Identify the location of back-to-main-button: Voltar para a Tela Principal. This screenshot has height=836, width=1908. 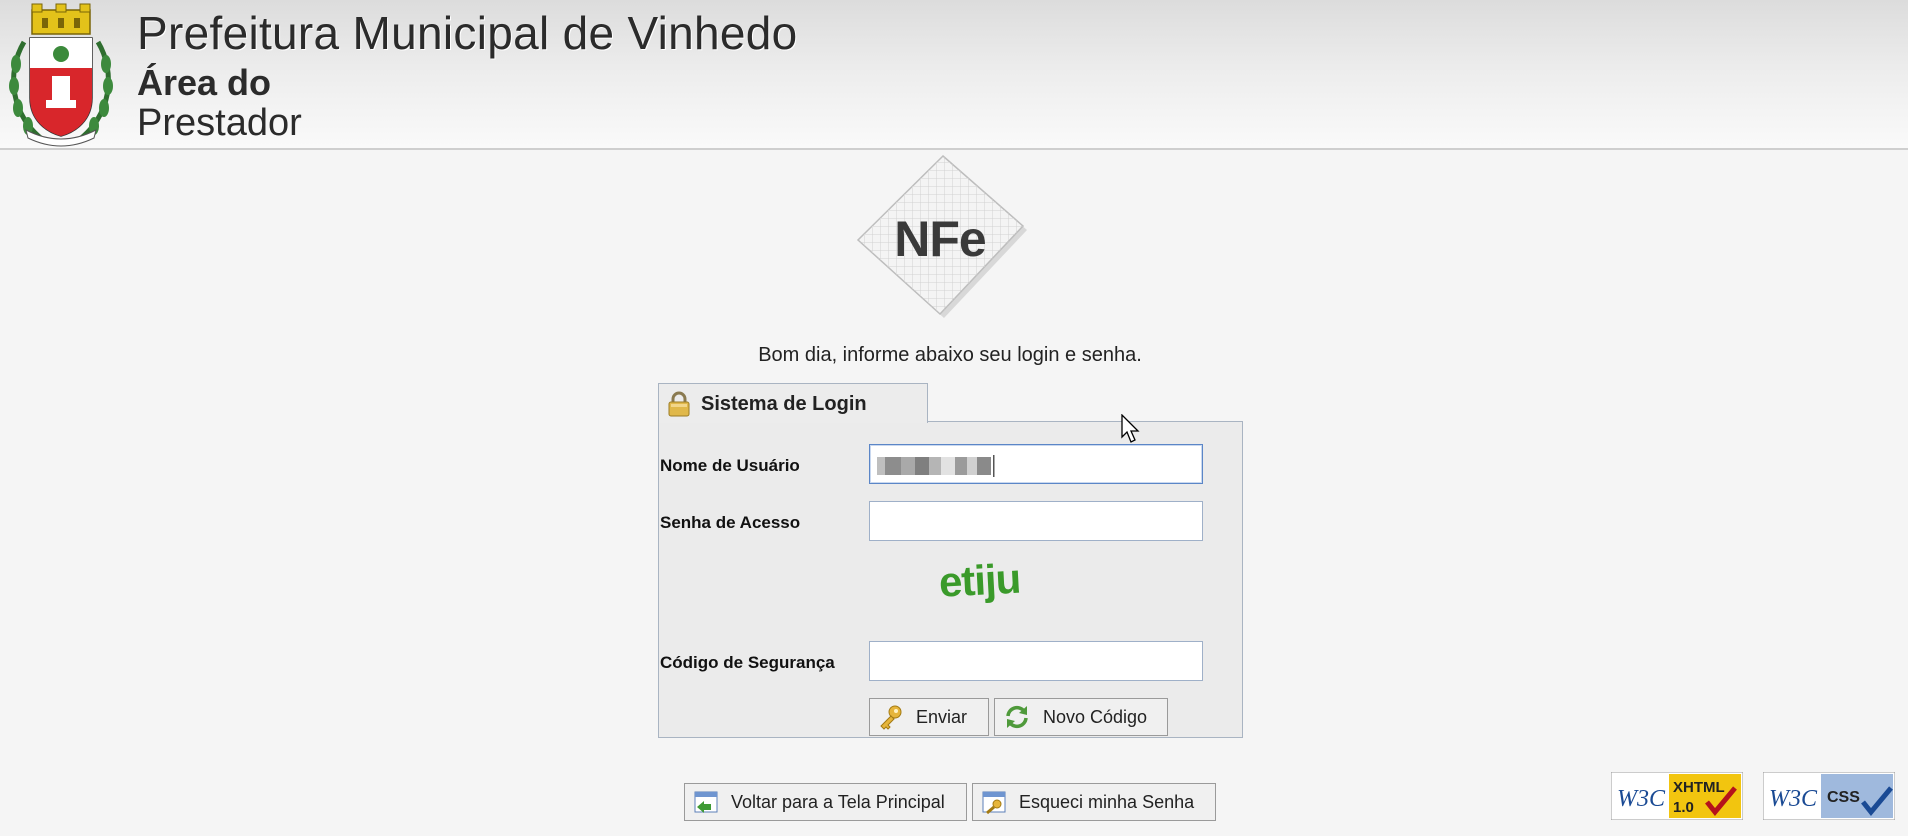
(825, 802).